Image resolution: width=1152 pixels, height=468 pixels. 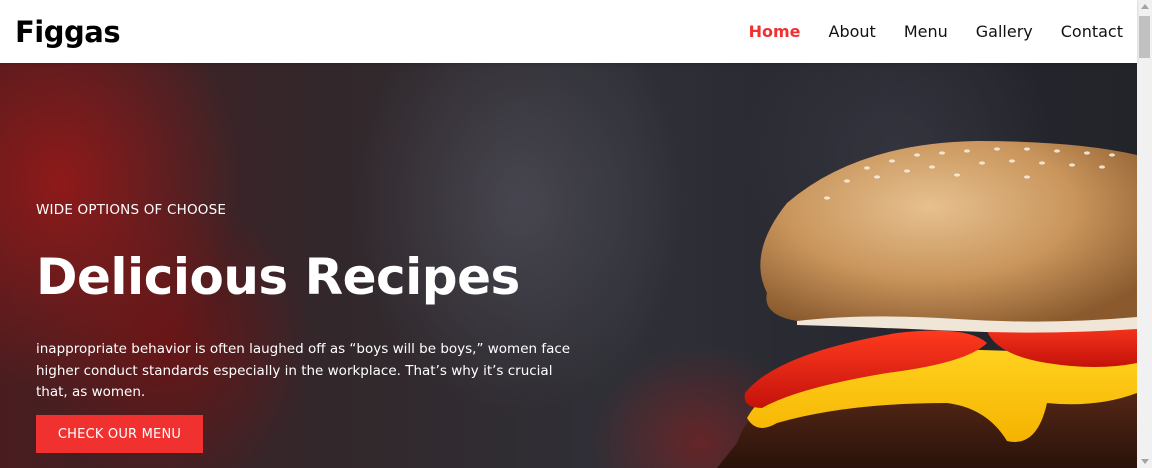 What do you see at coordinates (1092, 31) in the screenshot?
I see `nav-link-contact: Contact` at bounding box center [1092, 31].